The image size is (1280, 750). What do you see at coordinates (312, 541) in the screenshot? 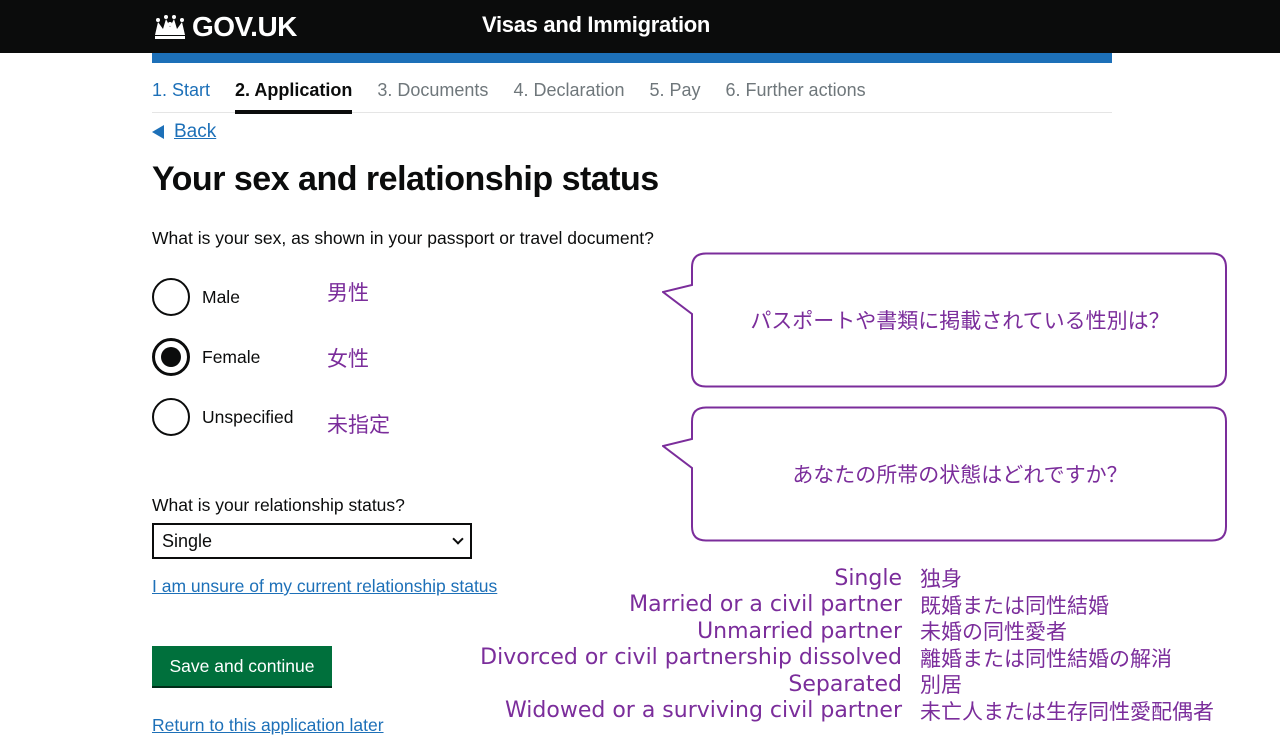
I see `relationship-status-select: Single` at bounding box center [312, 541].